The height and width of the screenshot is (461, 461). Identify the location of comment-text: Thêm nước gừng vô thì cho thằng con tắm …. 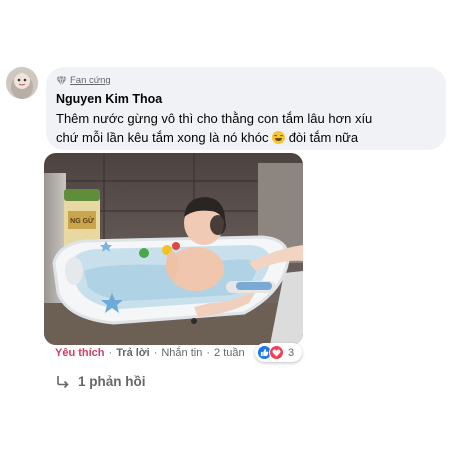
(248, 128).